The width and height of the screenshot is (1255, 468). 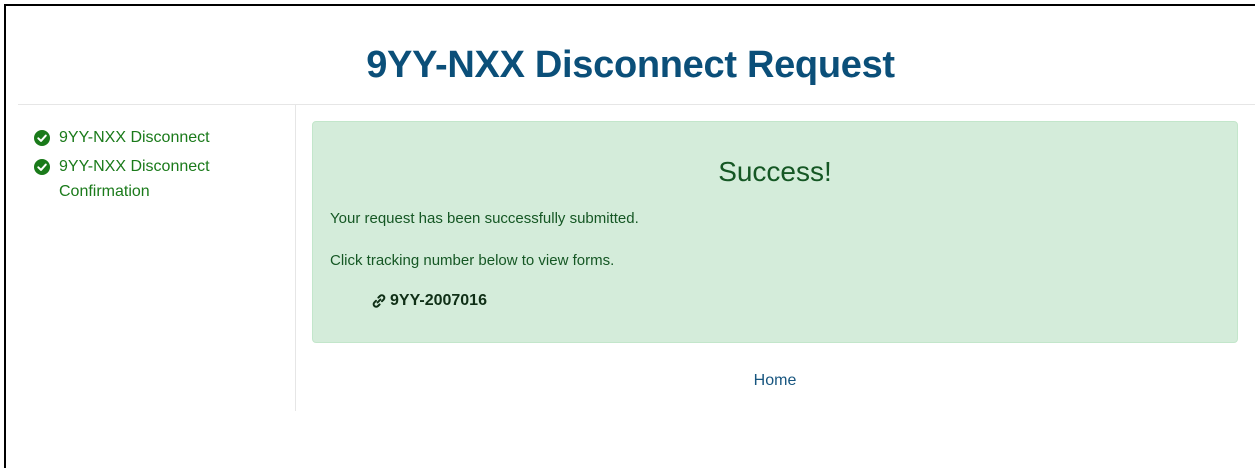 I want to click on alert-heading: Success!, so click(x=775, y=171).